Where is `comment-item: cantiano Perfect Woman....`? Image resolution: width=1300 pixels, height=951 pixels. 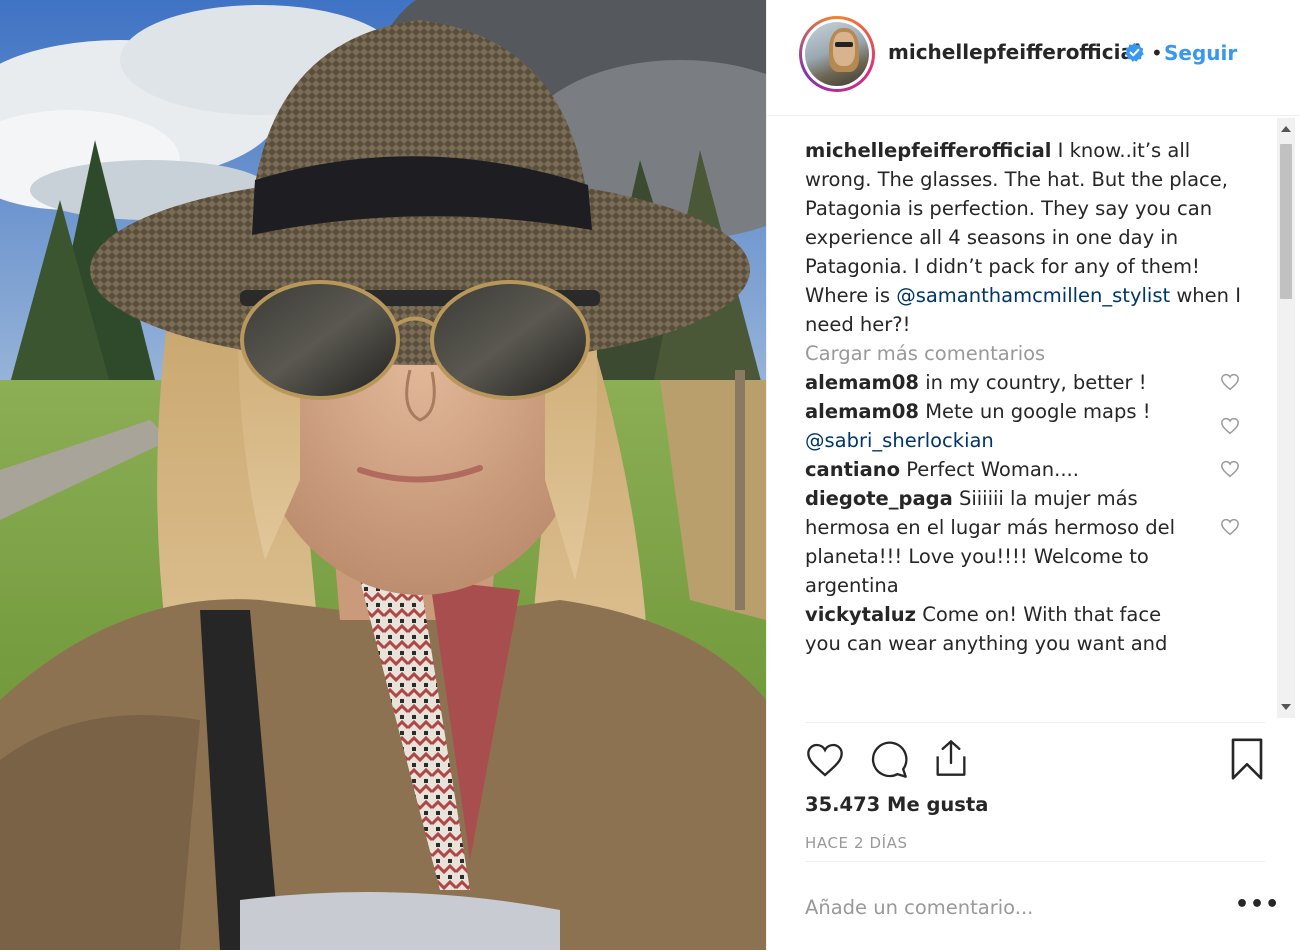
comment-item: cantiano Perfect Woman.... is located at coordinates (1025, 469).